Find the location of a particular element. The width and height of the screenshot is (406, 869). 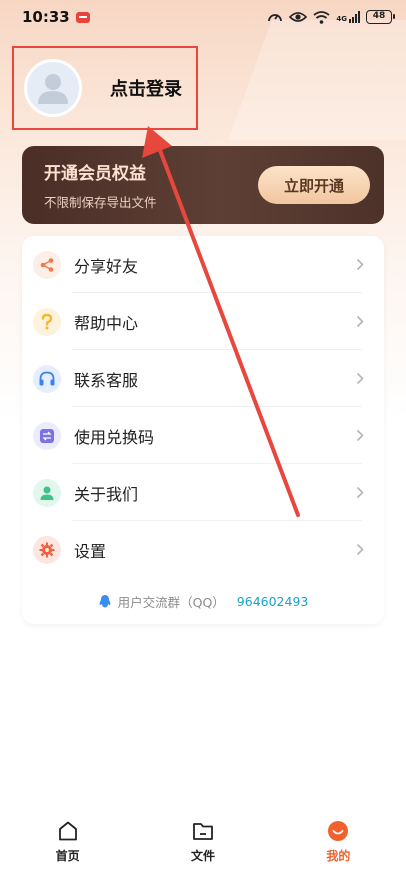

menu-label-about: 关于我们 is located at coordinates (106, 494).